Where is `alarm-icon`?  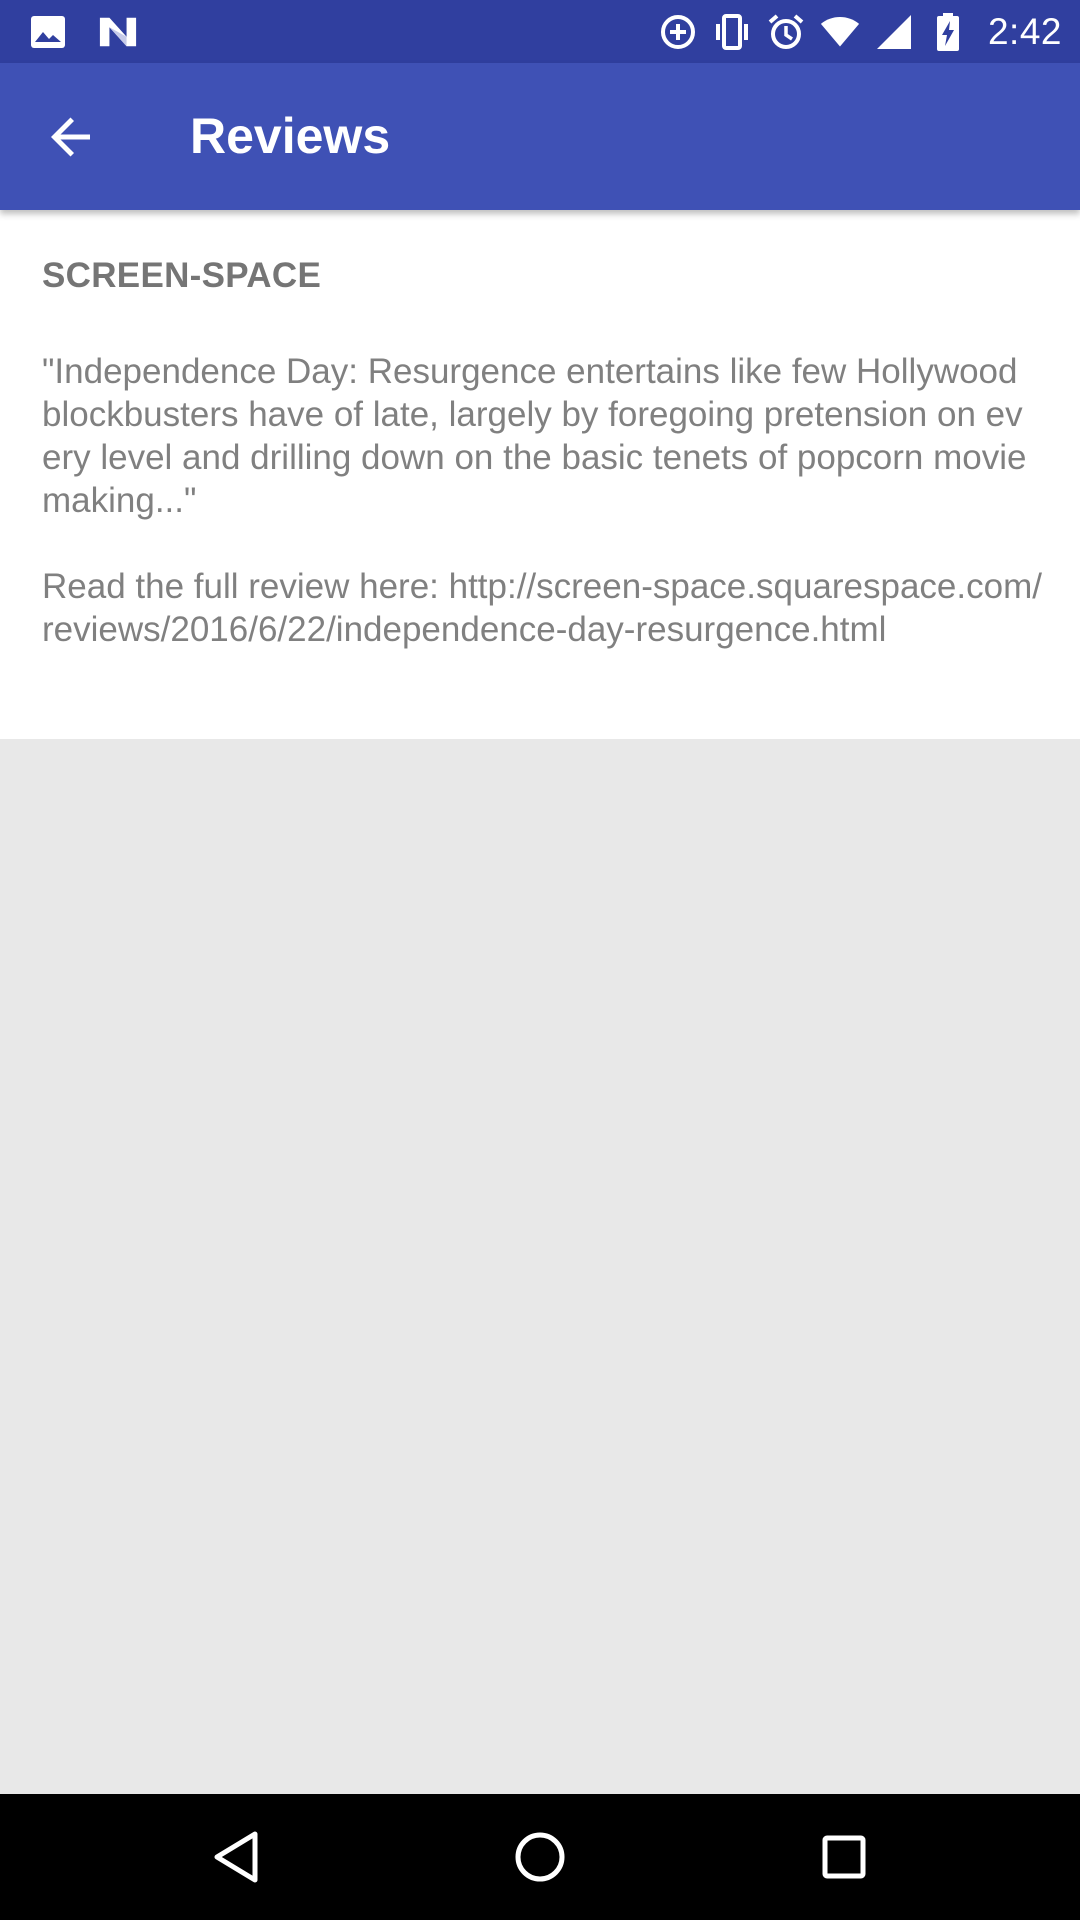
alarm-icon is located at coordinates (786, 32).